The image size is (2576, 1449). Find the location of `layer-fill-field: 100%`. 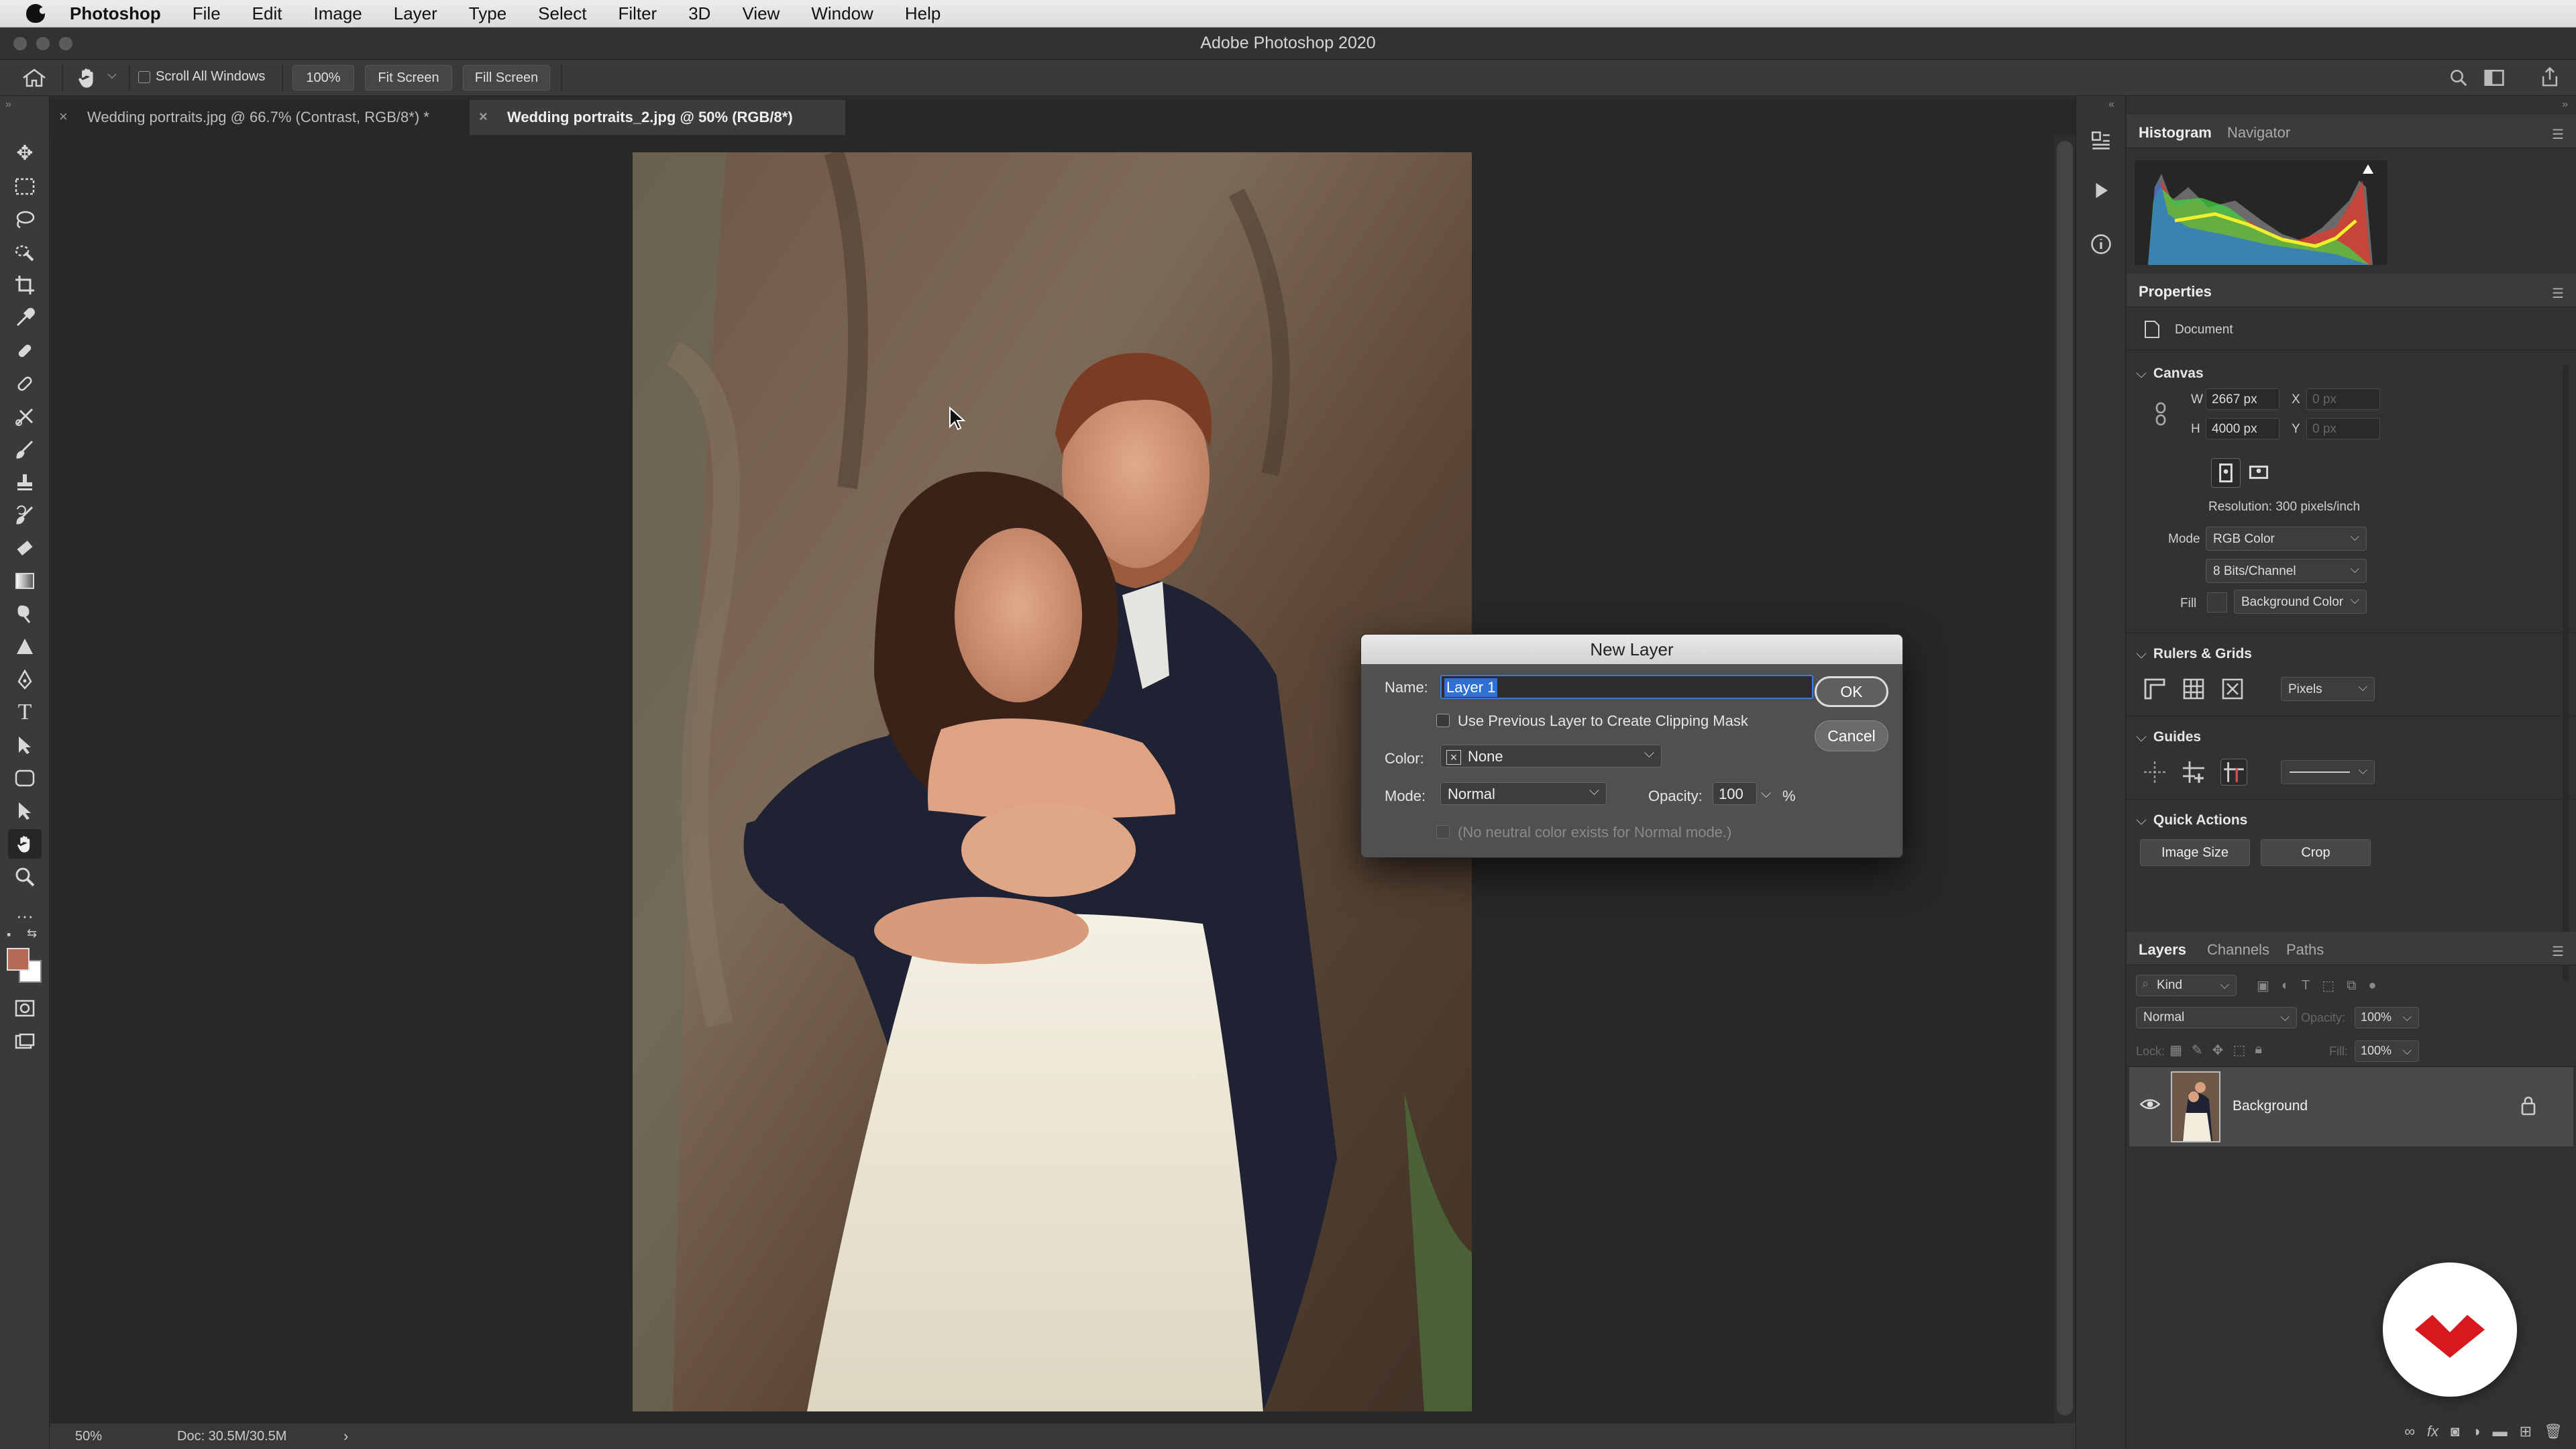

layer-fill-field: 100% is located at coordinates (2387, 1051).